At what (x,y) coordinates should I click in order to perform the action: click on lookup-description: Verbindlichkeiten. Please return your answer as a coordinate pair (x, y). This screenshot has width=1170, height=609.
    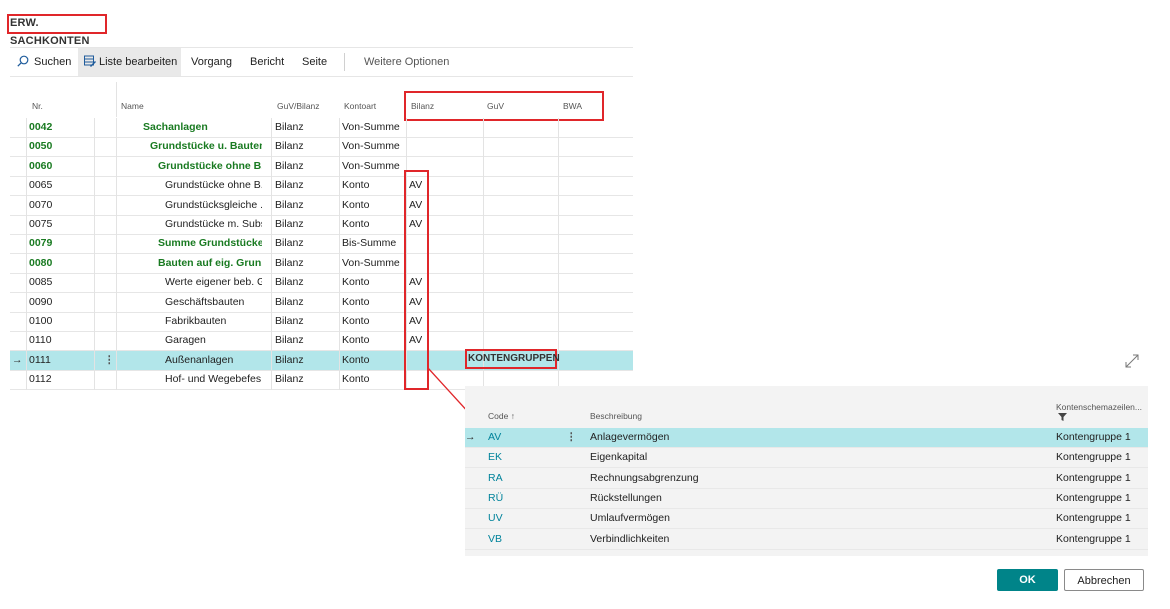
    Looking at the image, I should click on (630, 538).